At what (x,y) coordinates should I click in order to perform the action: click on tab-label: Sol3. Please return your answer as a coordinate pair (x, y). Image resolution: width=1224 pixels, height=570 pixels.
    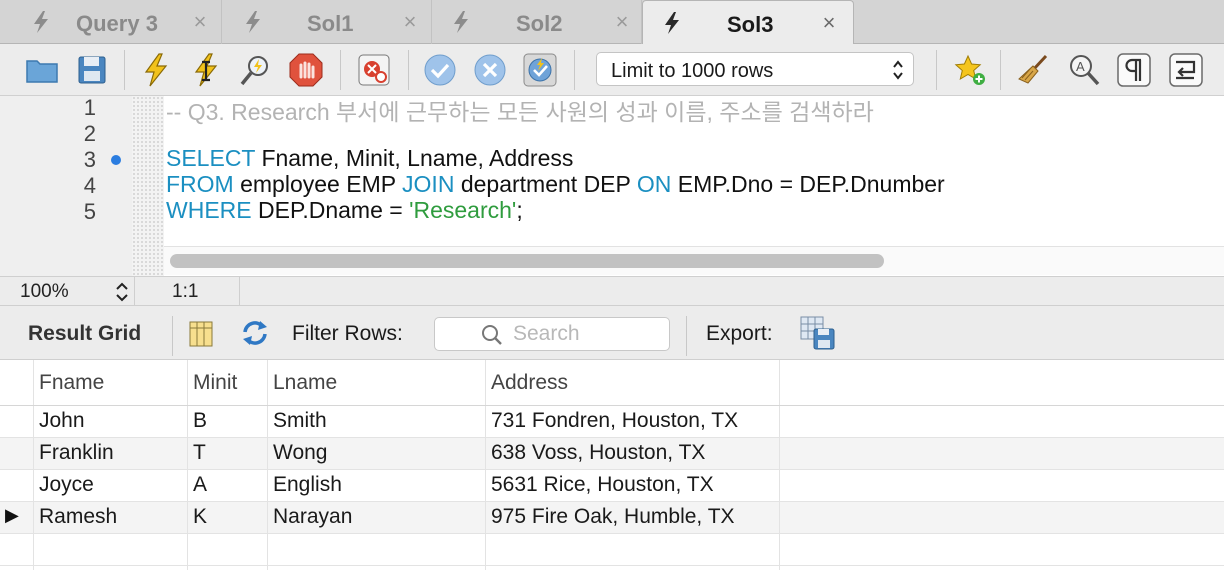
    Looking at the image, I should click on (750, 24).